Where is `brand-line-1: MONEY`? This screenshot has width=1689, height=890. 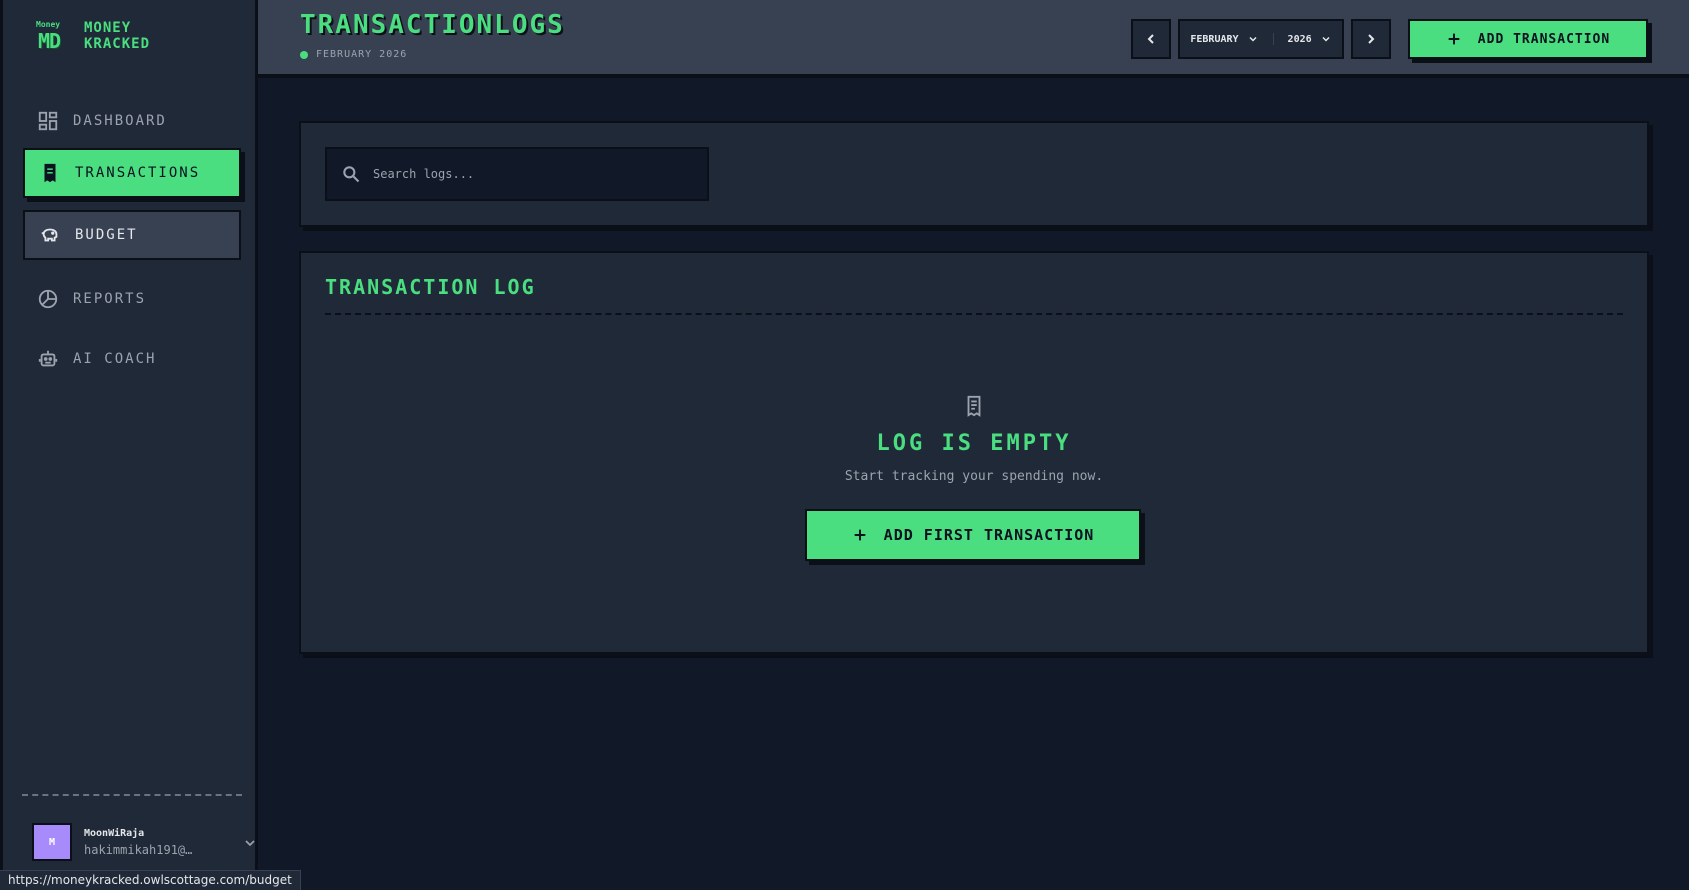
brand-line-1: MONEY is located at coordinates (108, 28).